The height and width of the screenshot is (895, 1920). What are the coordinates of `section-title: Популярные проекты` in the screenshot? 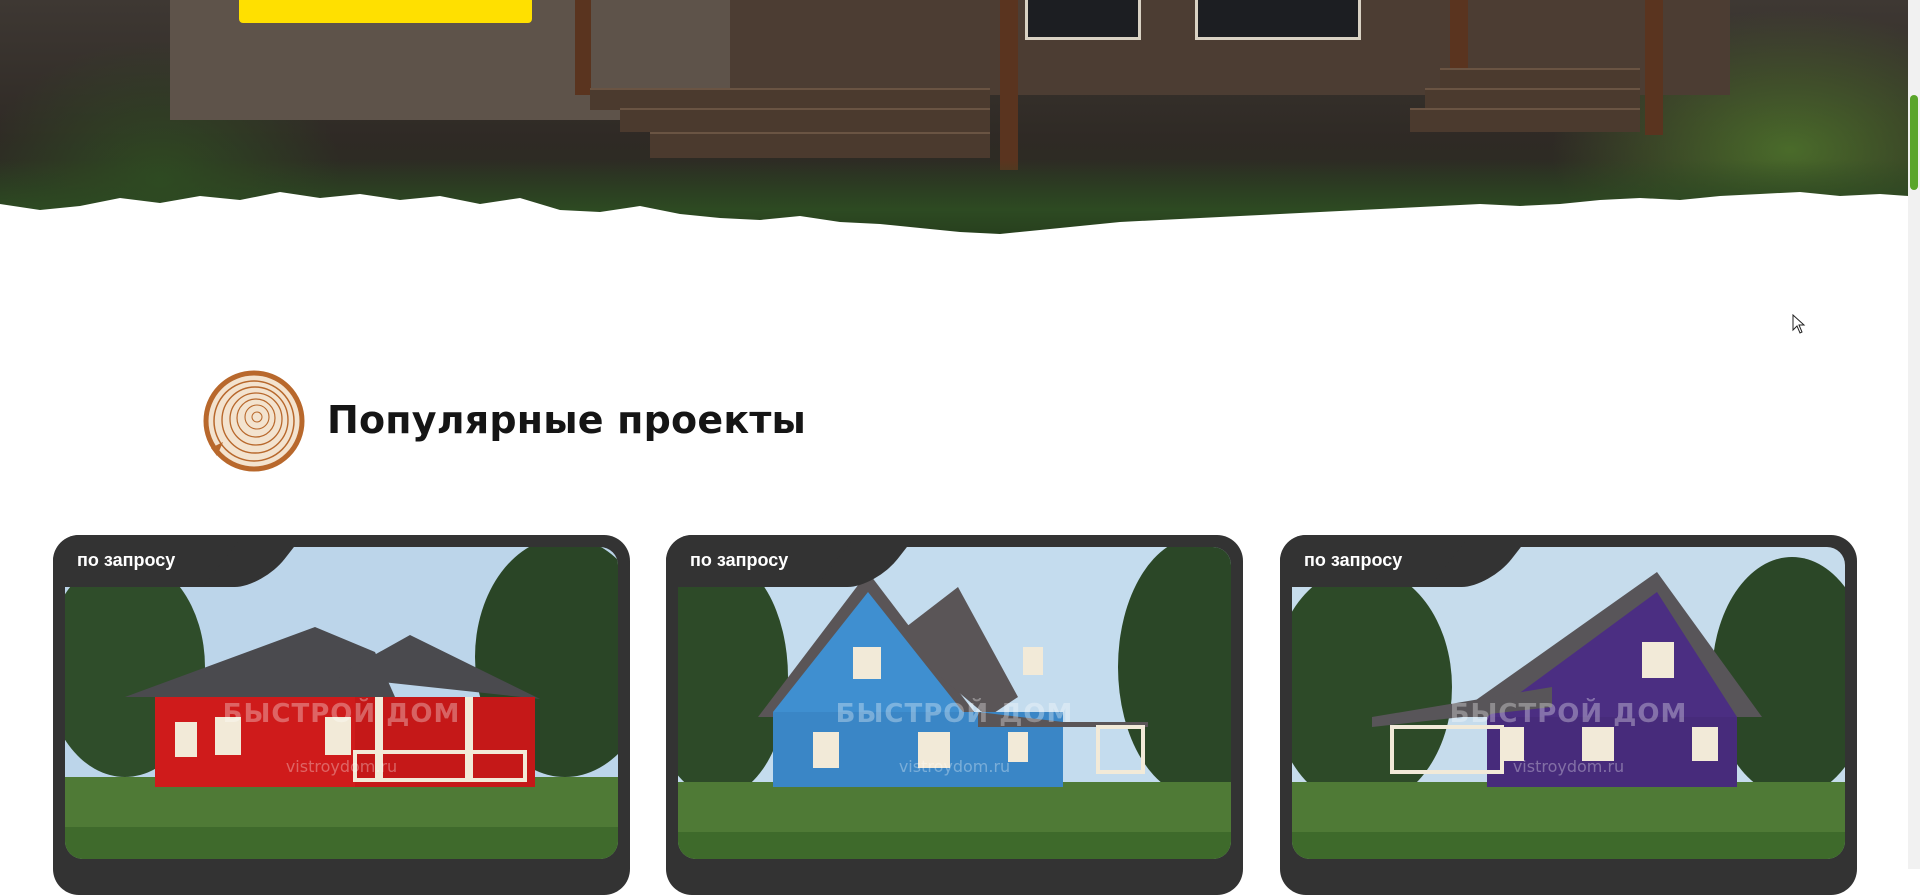 It's located at (567, 420).